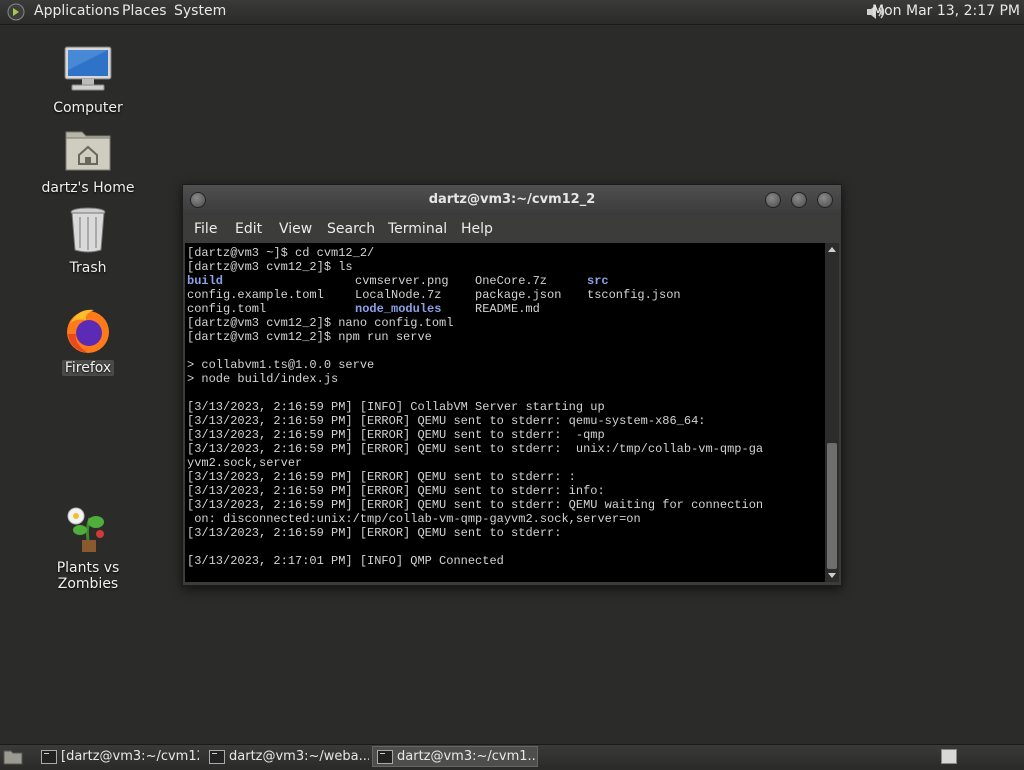  What do you see at coordinates (351, 229) in the screenshot?
I see `menu-search: Search` at bounding box center [351, 229].